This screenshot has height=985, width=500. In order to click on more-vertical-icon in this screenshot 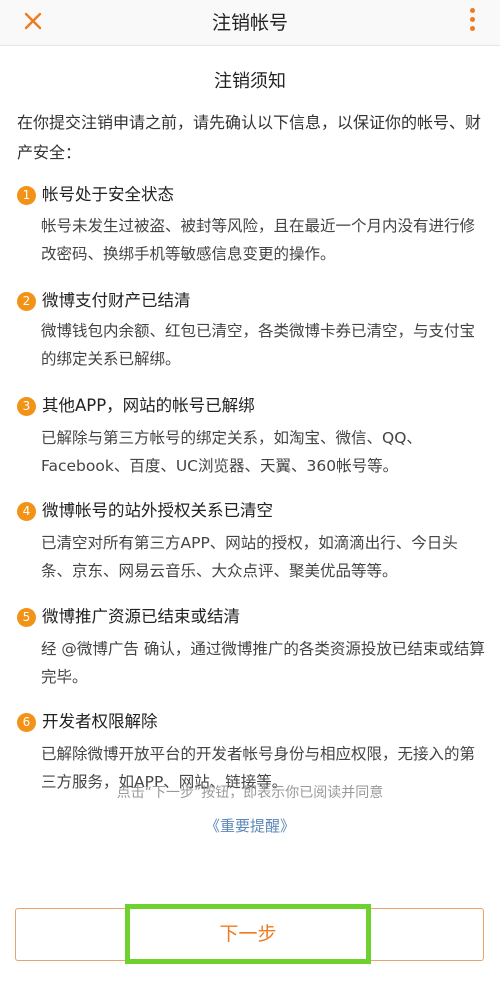, I will do `click(472, 19)`.